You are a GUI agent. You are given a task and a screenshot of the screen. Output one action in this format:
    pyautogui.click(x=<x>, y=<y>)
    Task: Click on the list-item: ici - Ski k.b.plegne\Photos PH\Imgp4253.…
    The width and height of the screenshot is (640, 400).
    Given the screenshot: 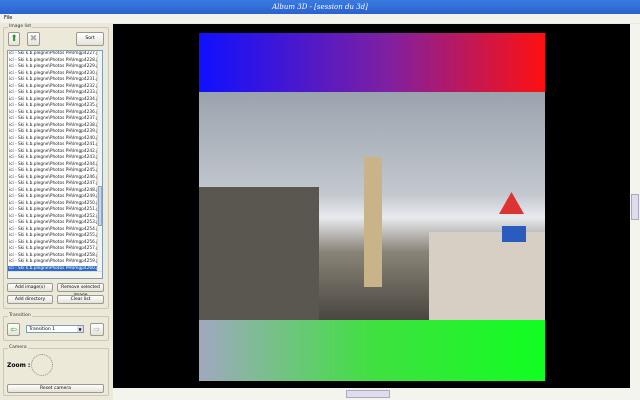 What is the action you would take?
    pyautogui.click(x=55, y=223)
    